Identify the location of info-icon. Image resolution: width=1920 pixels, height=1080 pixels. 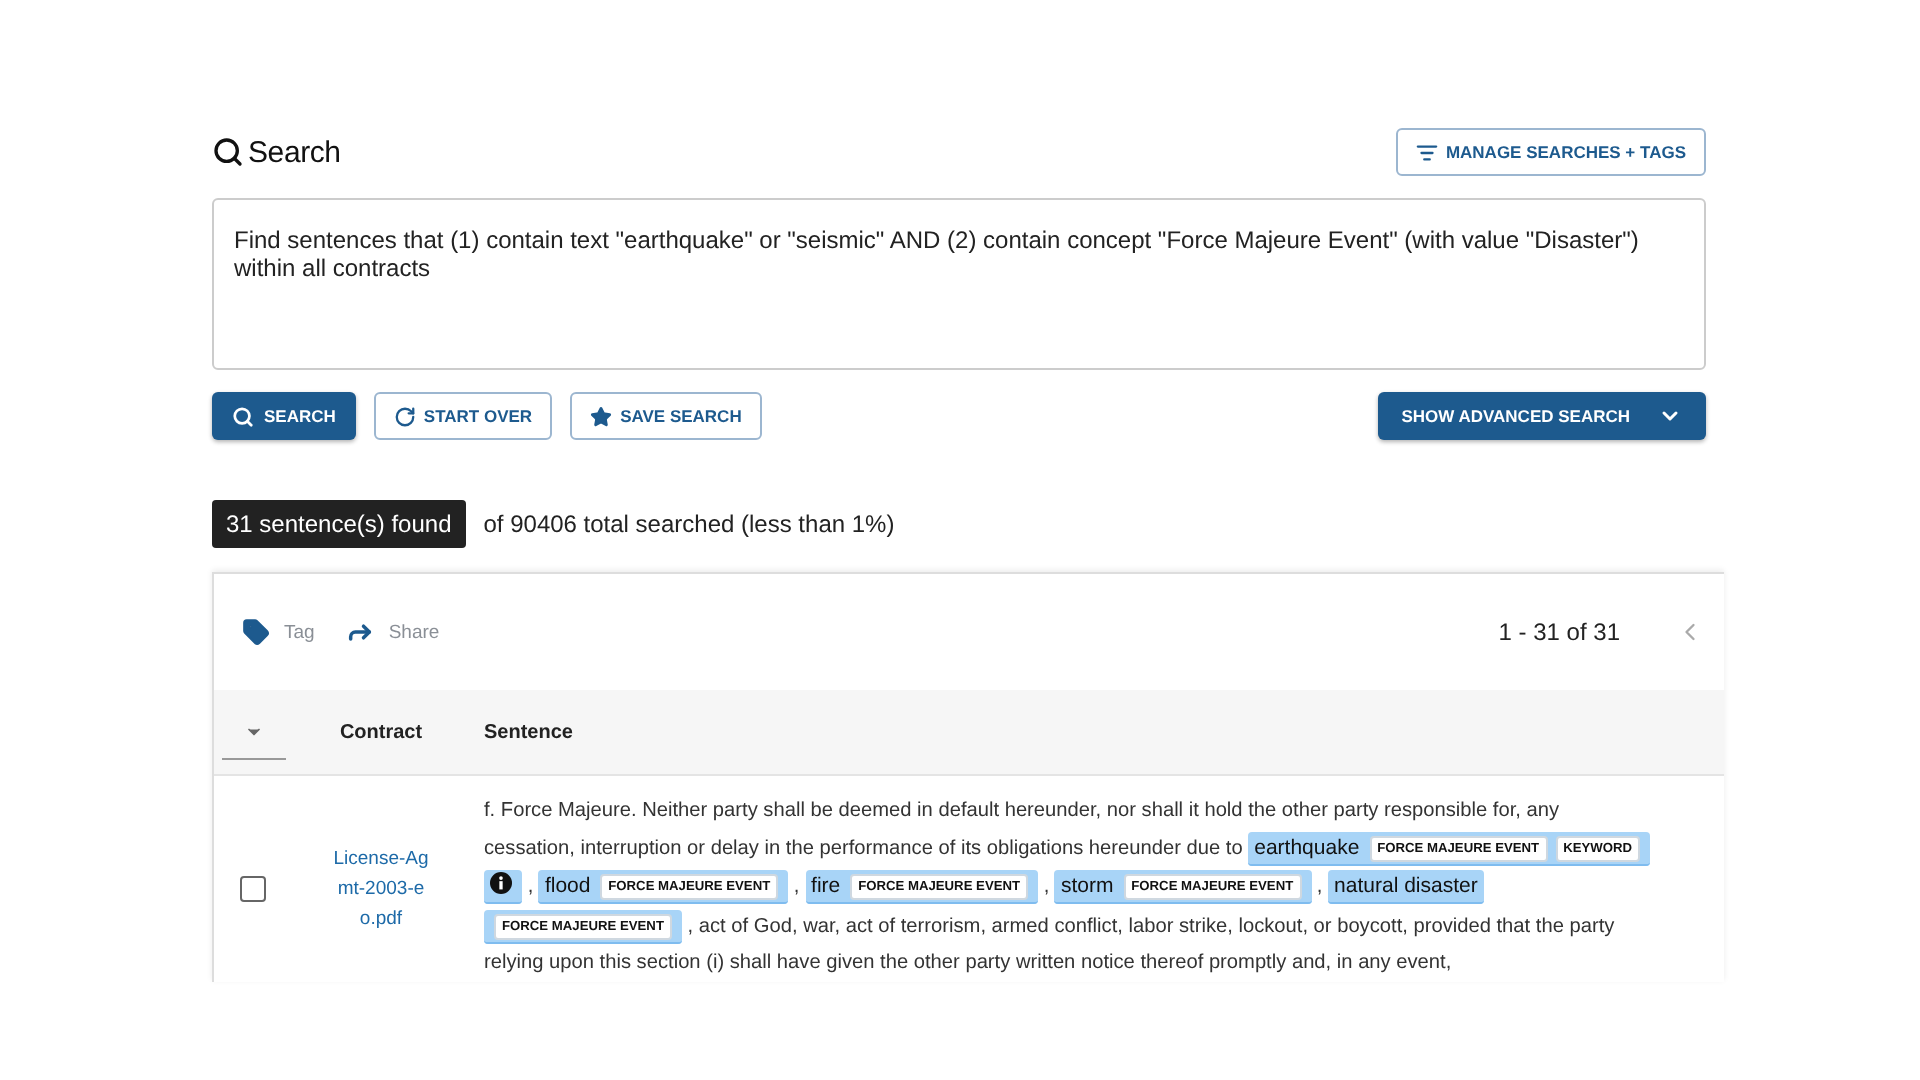
(501, 883).